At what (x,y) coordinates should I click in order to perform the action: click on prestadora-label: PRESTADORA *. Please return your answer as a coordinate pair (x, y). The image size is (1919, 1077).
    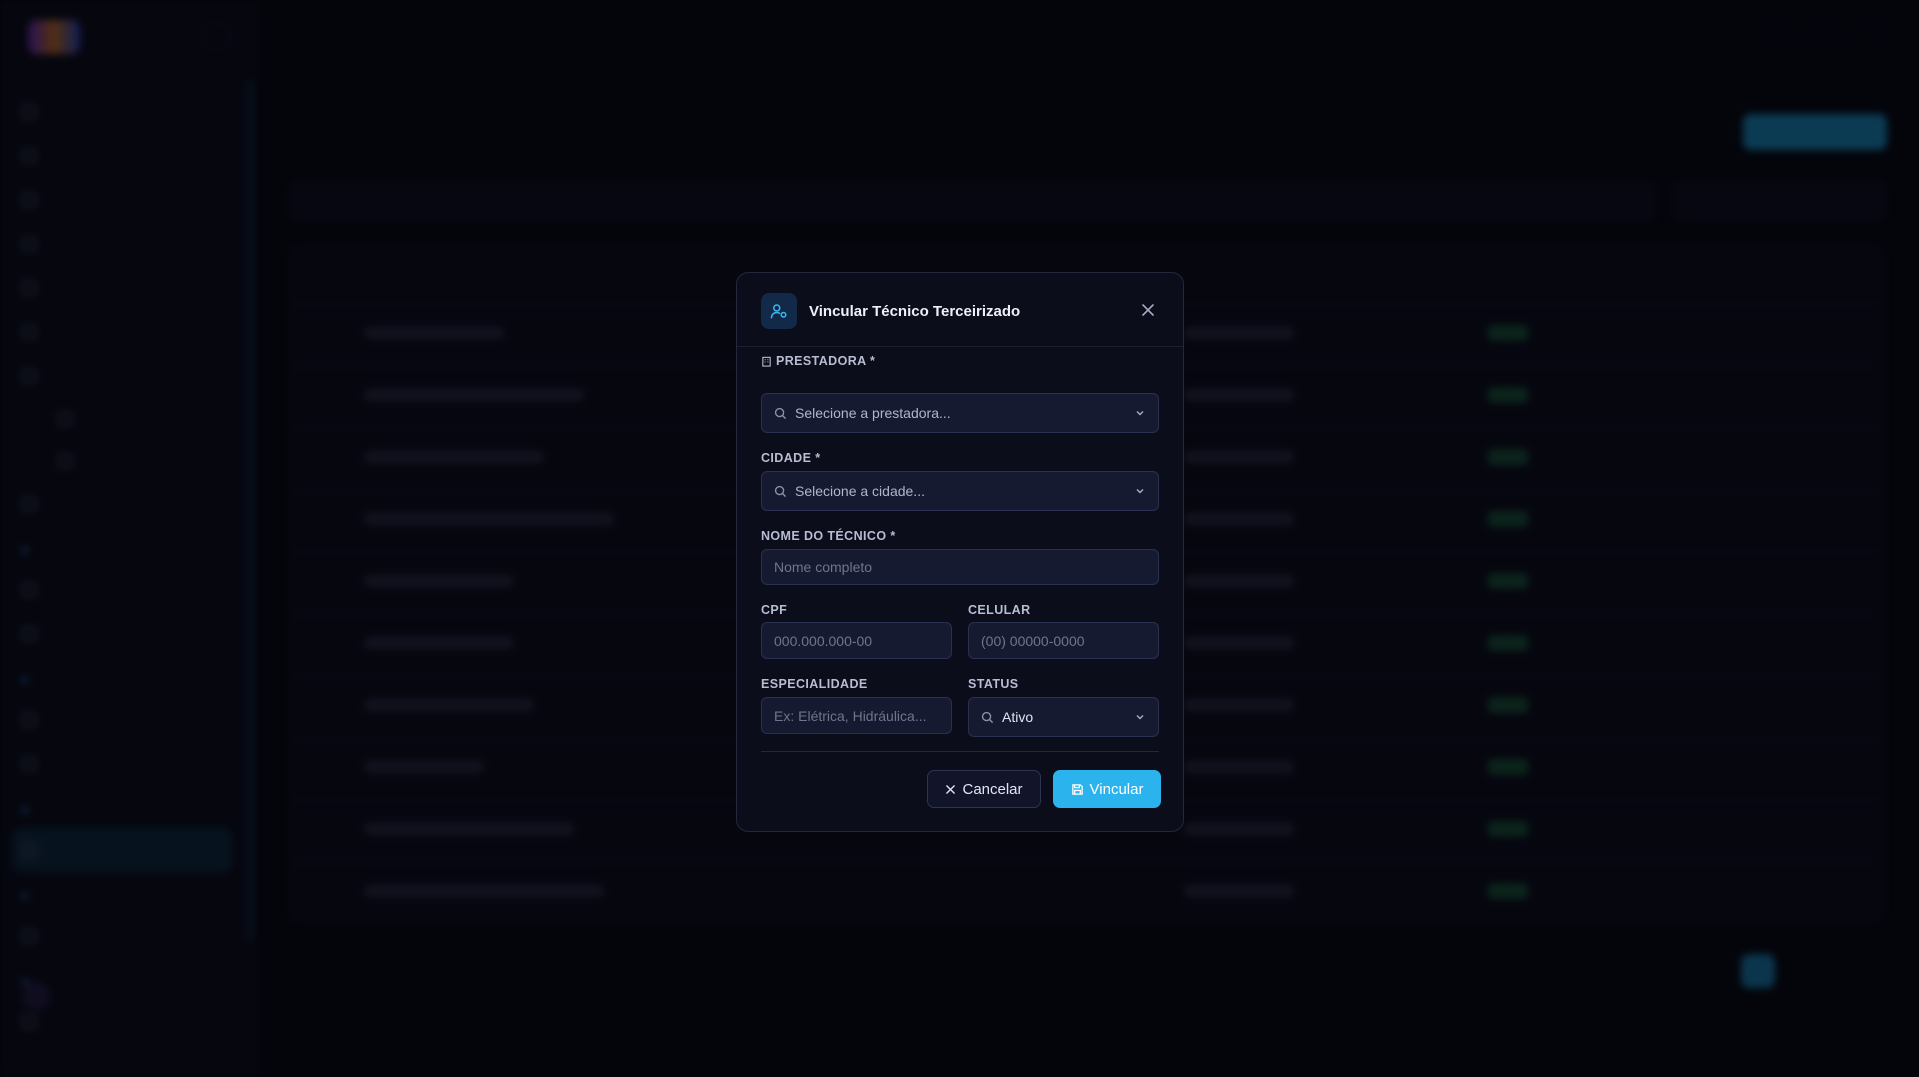
    Looking at the image, I should click on (818, 361).